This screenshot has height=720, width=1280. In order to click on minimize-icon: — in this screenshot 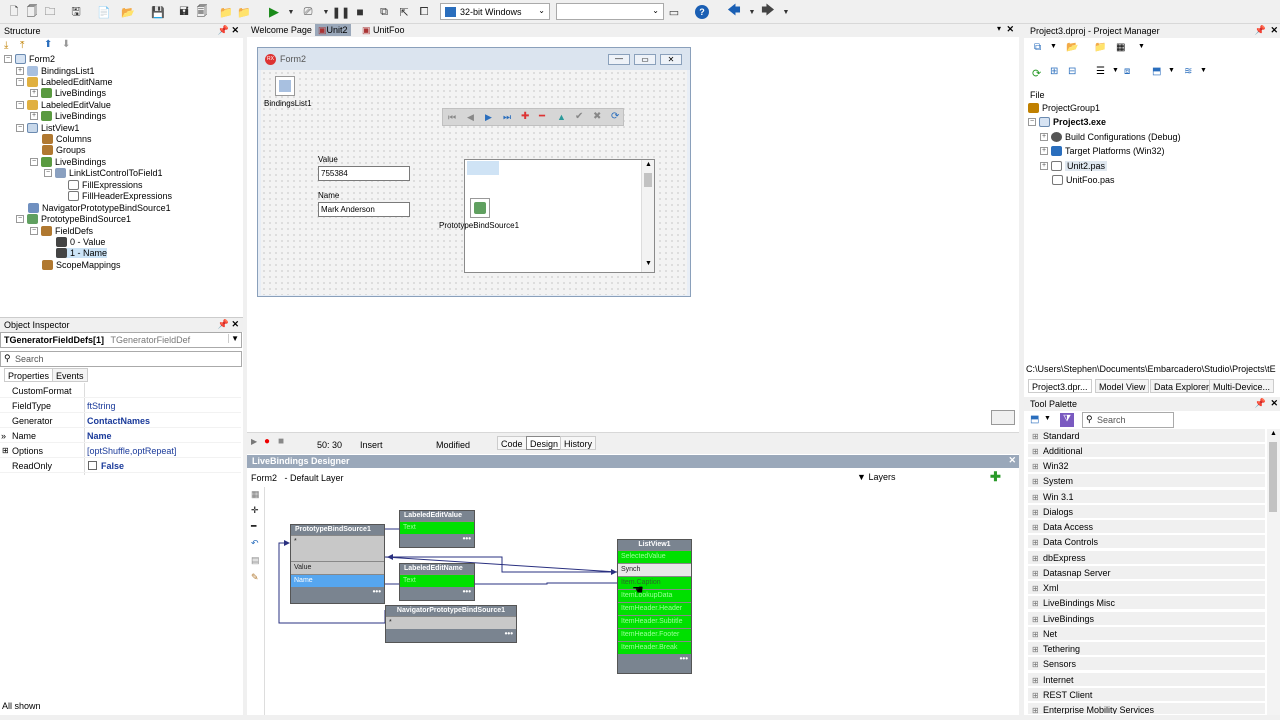, I will do `click(619, 59)`.